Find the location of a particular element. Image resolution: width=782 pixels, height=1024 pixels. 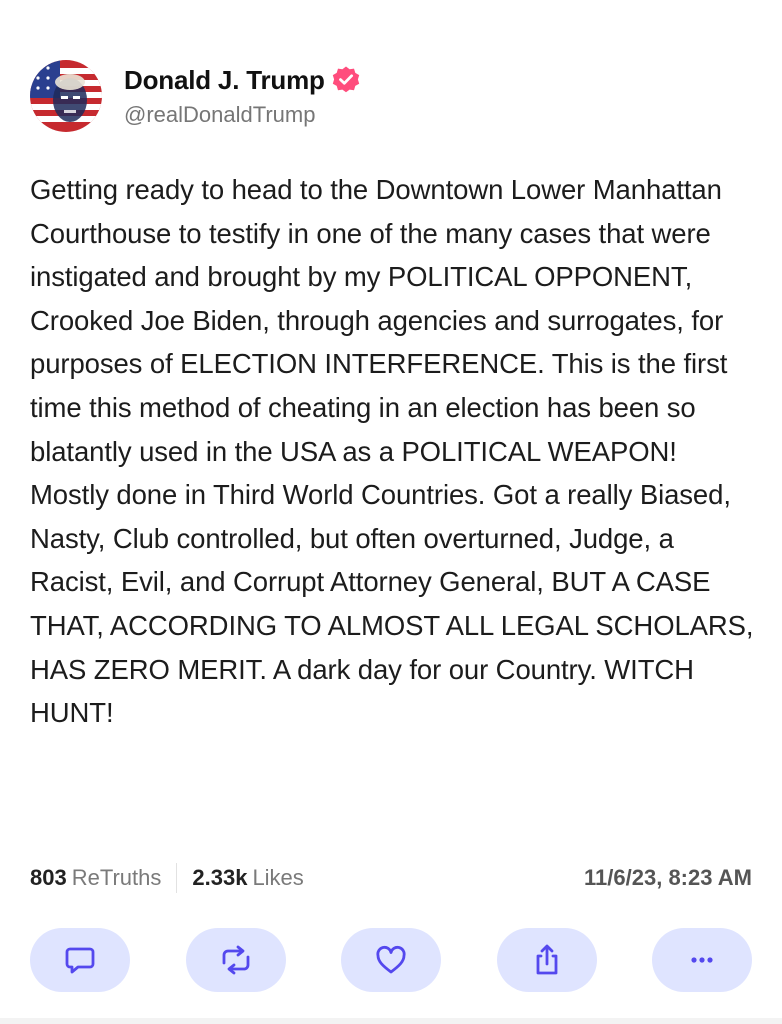

retruths-stat: 803 ReTruths is located at coordinates (95, 878).